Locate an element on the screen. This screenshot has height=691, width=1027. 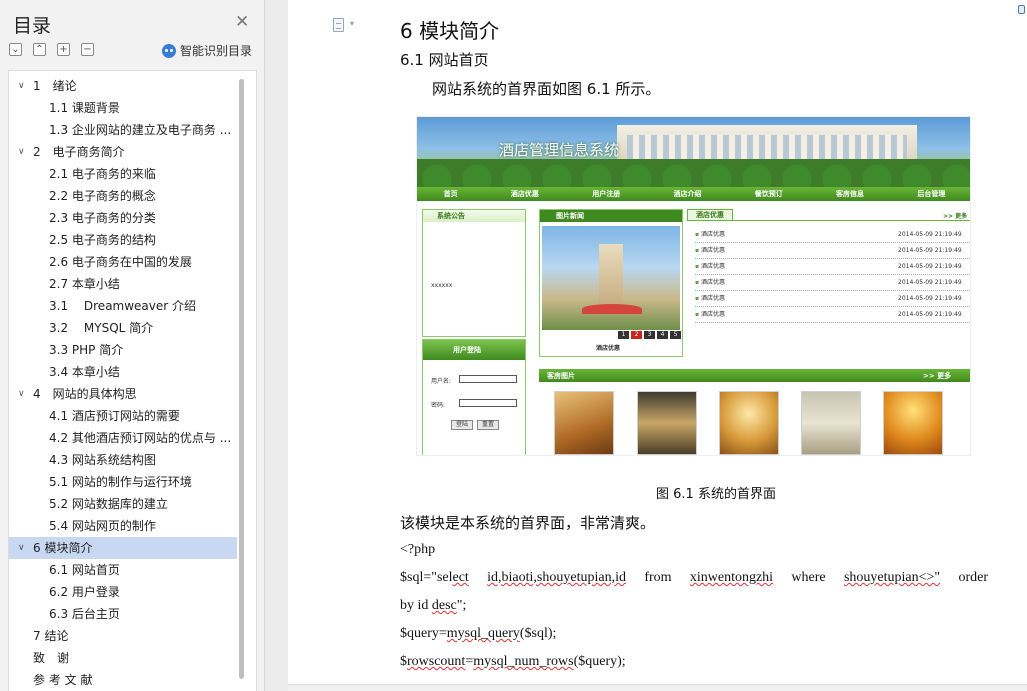
news-photo is located at coordinates (611, 278).